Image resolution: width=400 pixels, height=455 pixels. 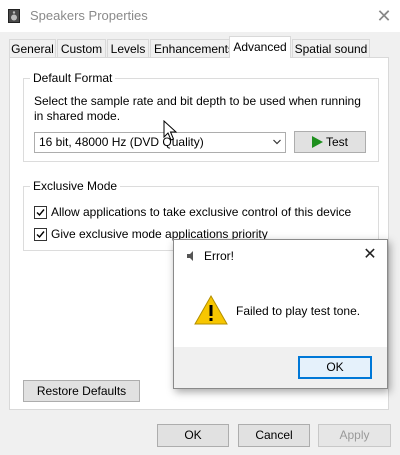 I want to click on speaker-small-icon, so click(x=190, y=256).